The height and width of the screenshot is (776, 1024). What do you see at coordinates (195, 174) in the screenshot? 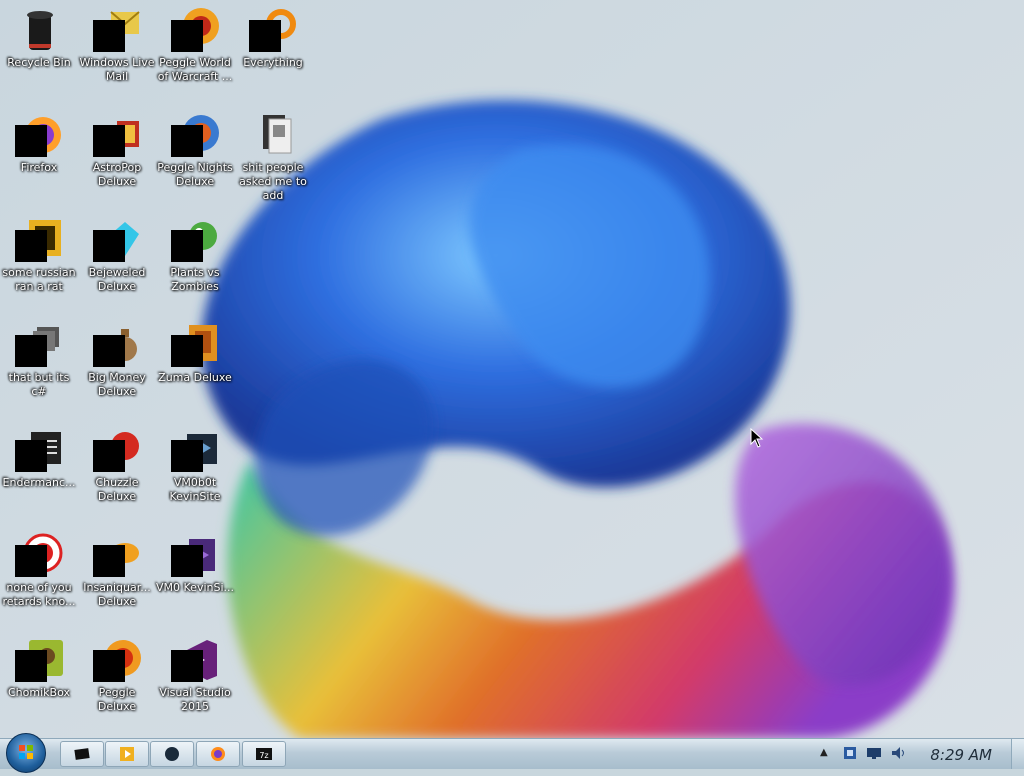
I see `desktop-icon-label: Peggle Nights Deluxe` at bounding box center [195, 174].